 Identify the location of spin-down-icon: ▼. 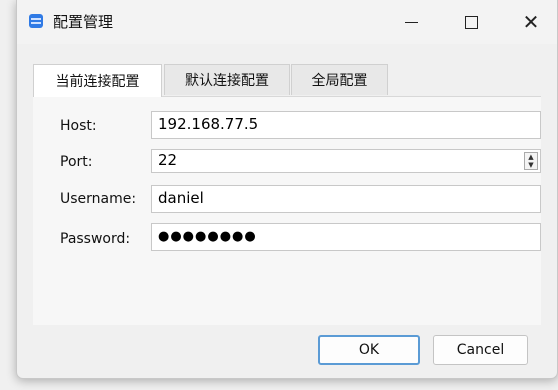
(531, 165).